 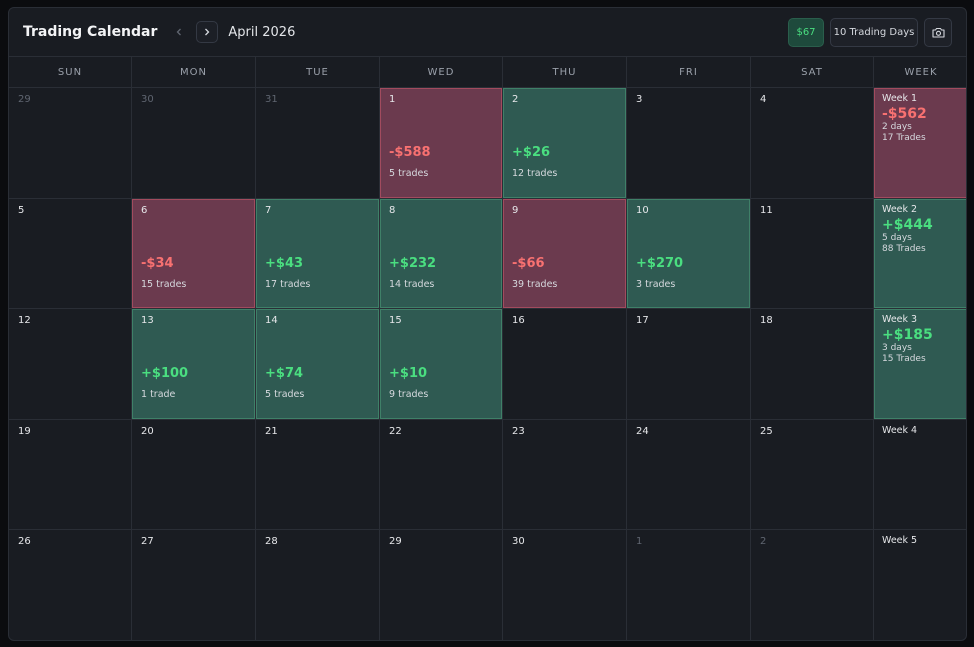 What do you see at coordinates (921, 72) in the screenshot?
I see `dow-week: WEEK` at bounding box center [921, 72].